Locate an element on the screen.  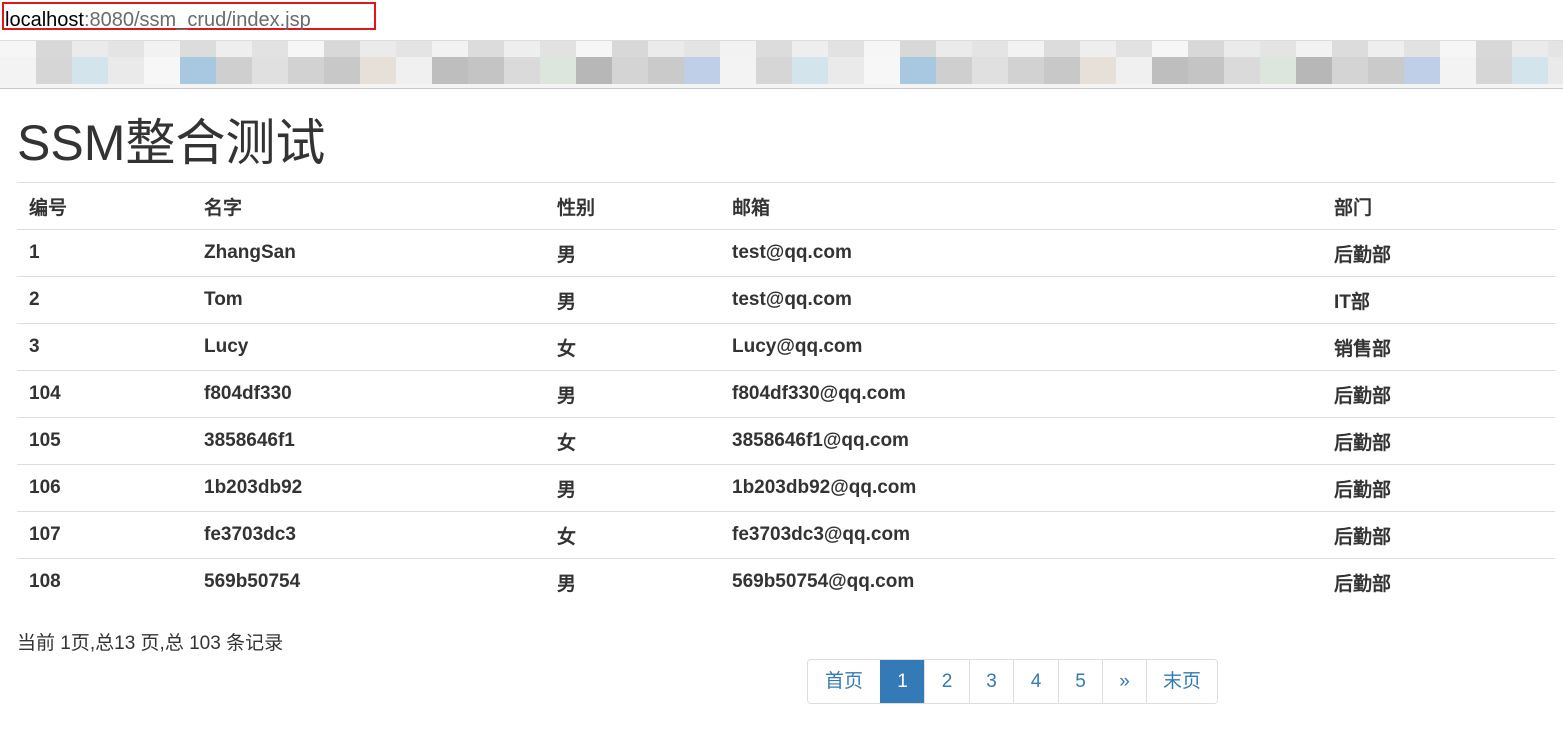
cell-email: test@qq.com is located at coordinates (1021, 300).